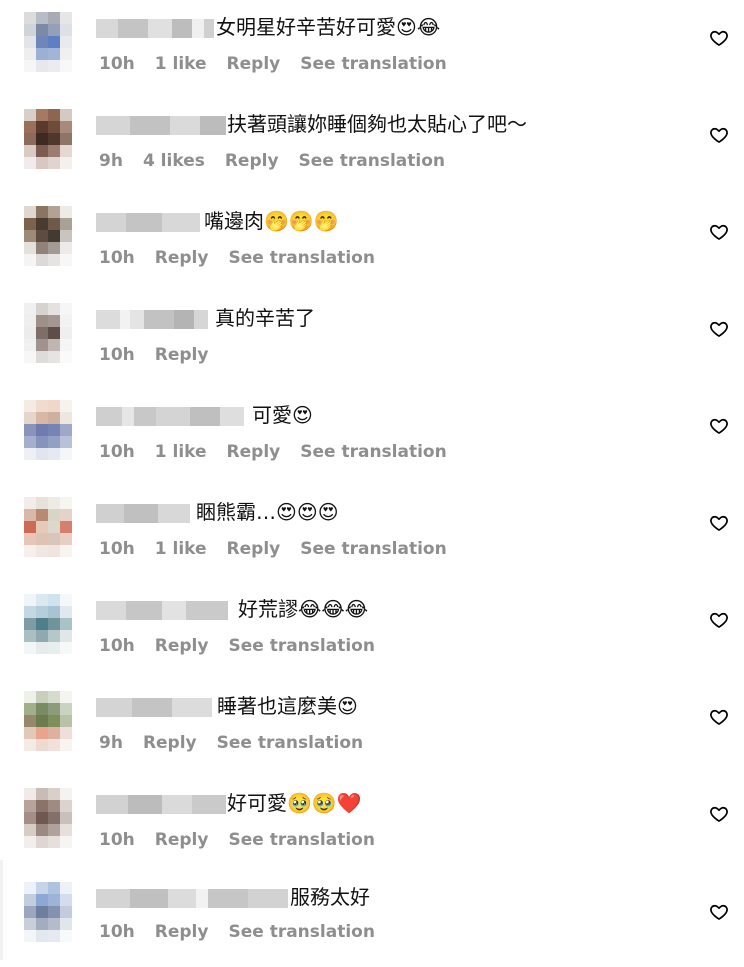 The height and width of the screenshot is (967, 744). What do you see at coordinates (372, 727) in the screenshot?
I see `comment-item: 睡著也這麼美😍 9h Reply See translation` at bounding box center [372, 727].